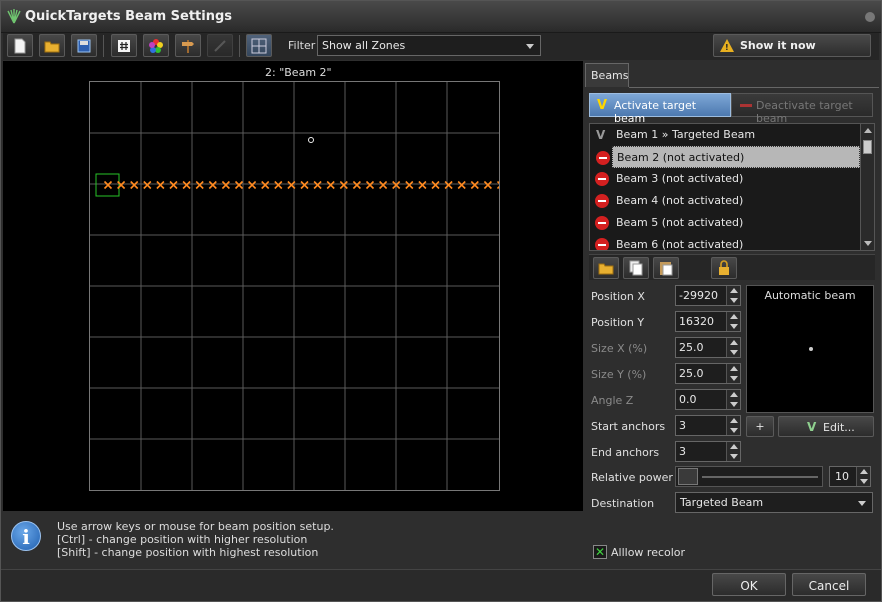 The width and height of the screenshot is (882, 602). Describe the element at coordinates (52, 45) in the screenshot. I see `open-folder-button` at that location.